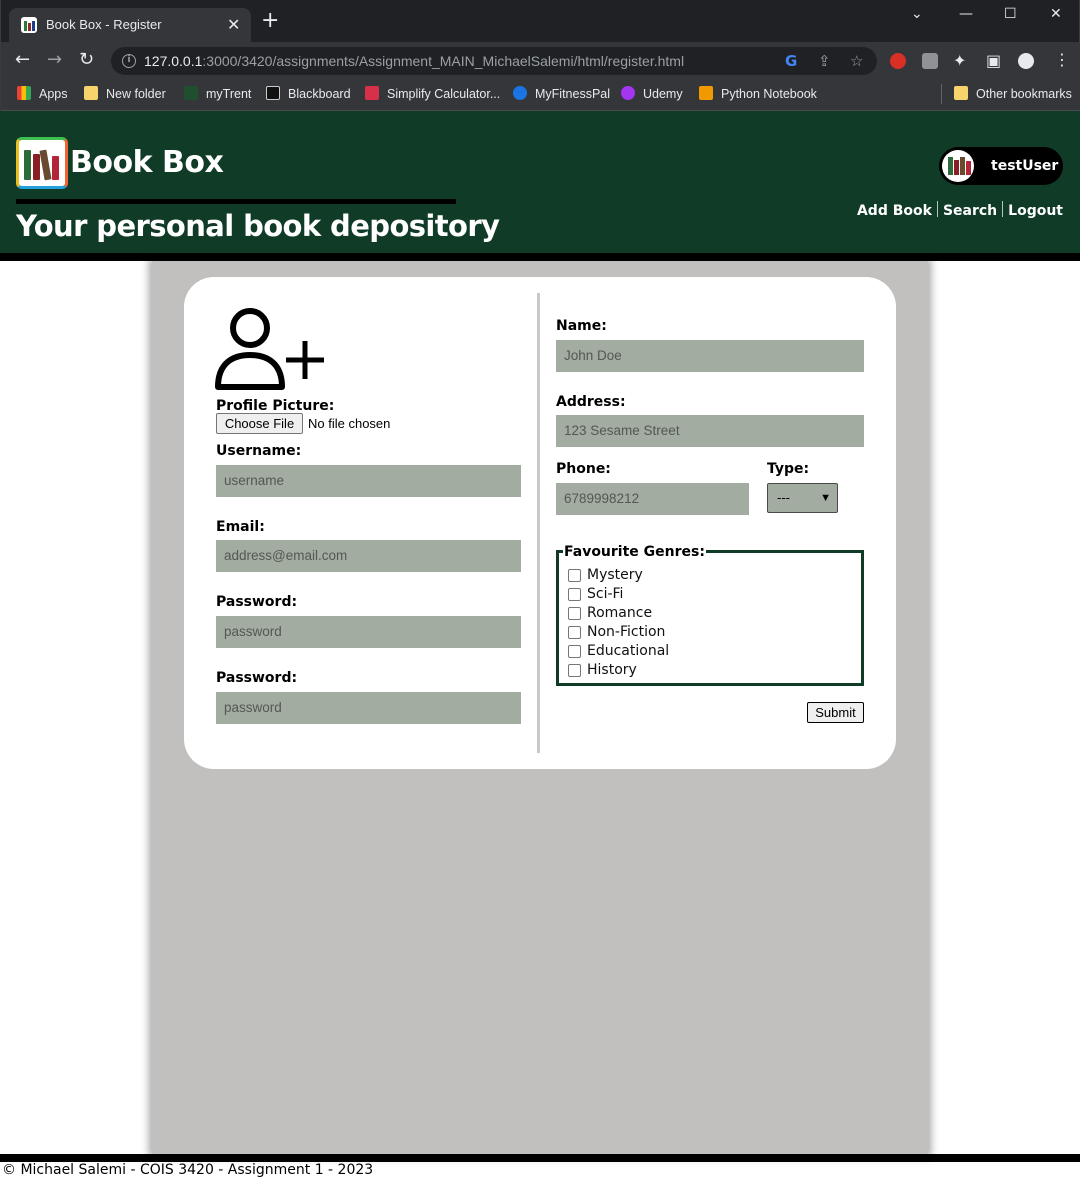 The width and height of the screenshot is (1080, 1182). Describe the element at coordinates (966, 14) in the screenshot. I see `minimize-icon: —` at that location.